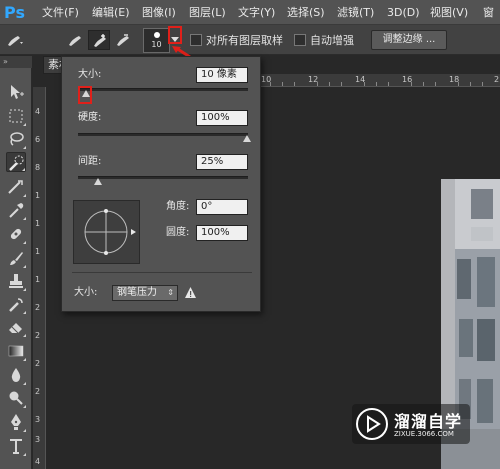  Describe the element at coordinates (175, 35) in the screenshot. I see `highlight-dropdown-arrow` at that location.